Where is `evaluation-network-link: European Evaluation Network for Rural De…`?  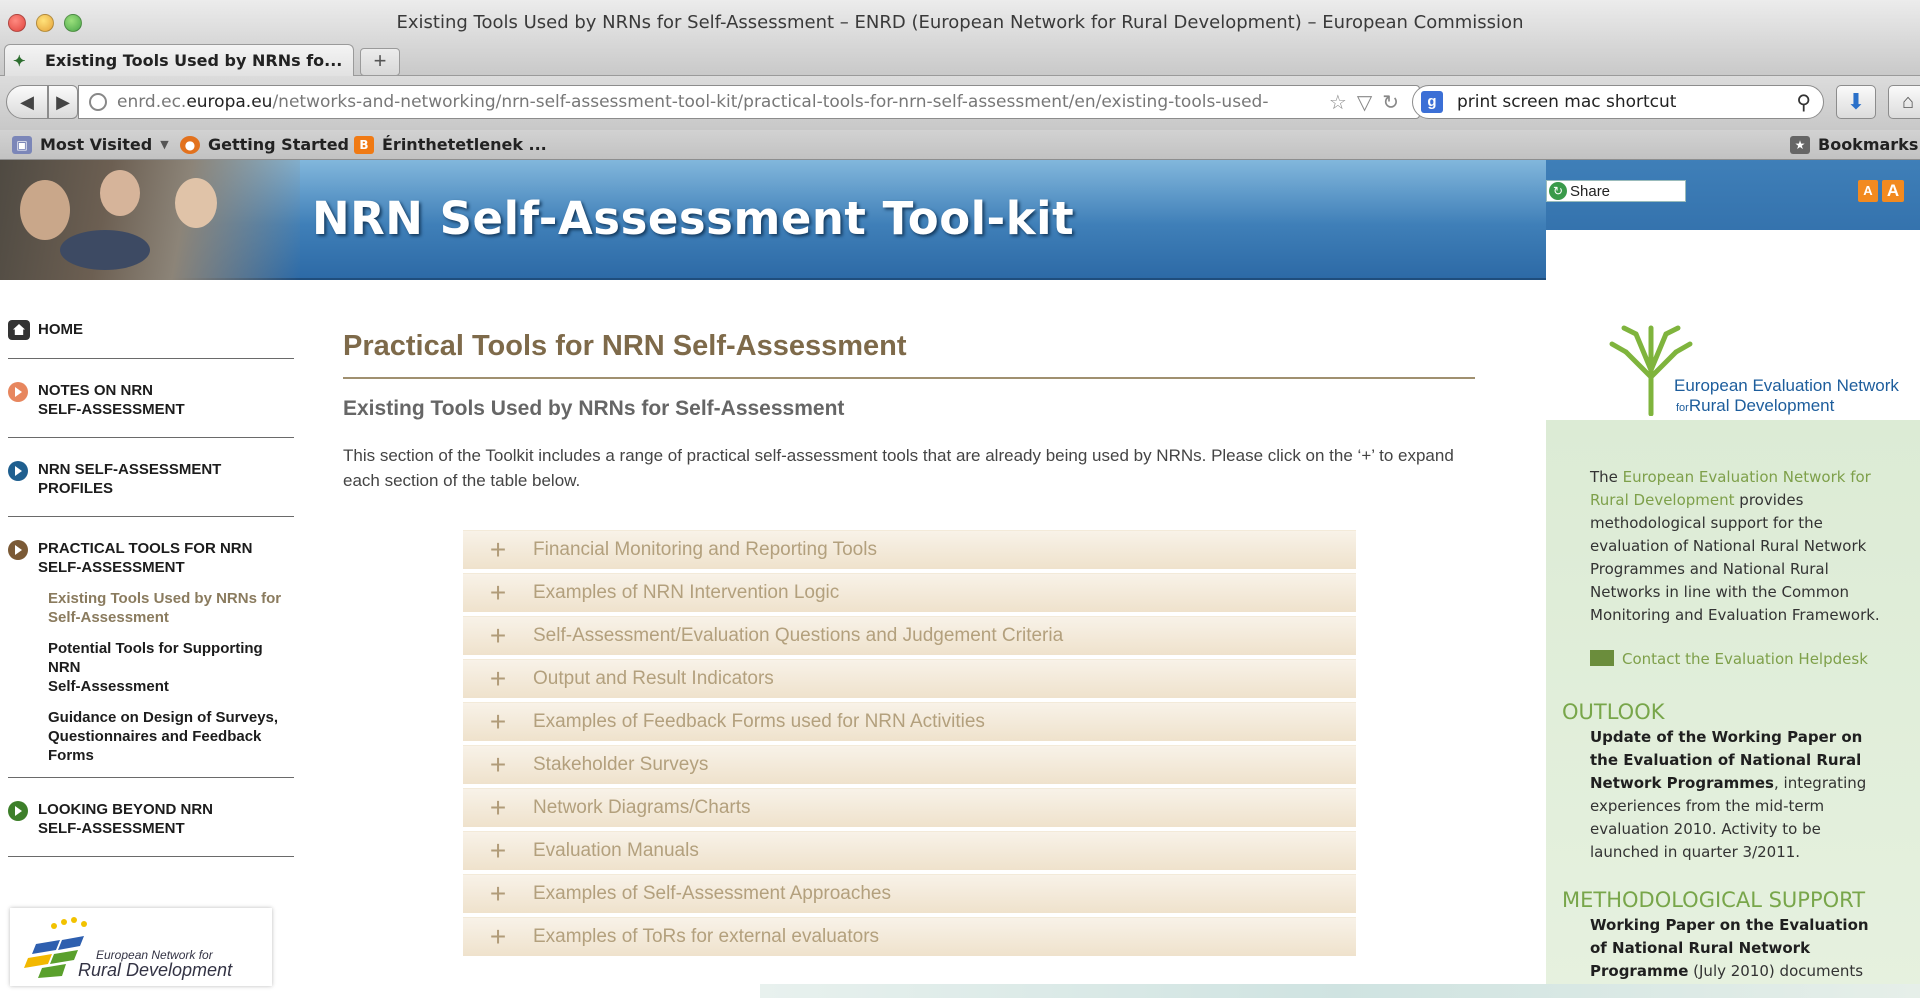 evaluation-network-link: European Evaluation Network for Rural De… is located at coordinates (1730, 488).